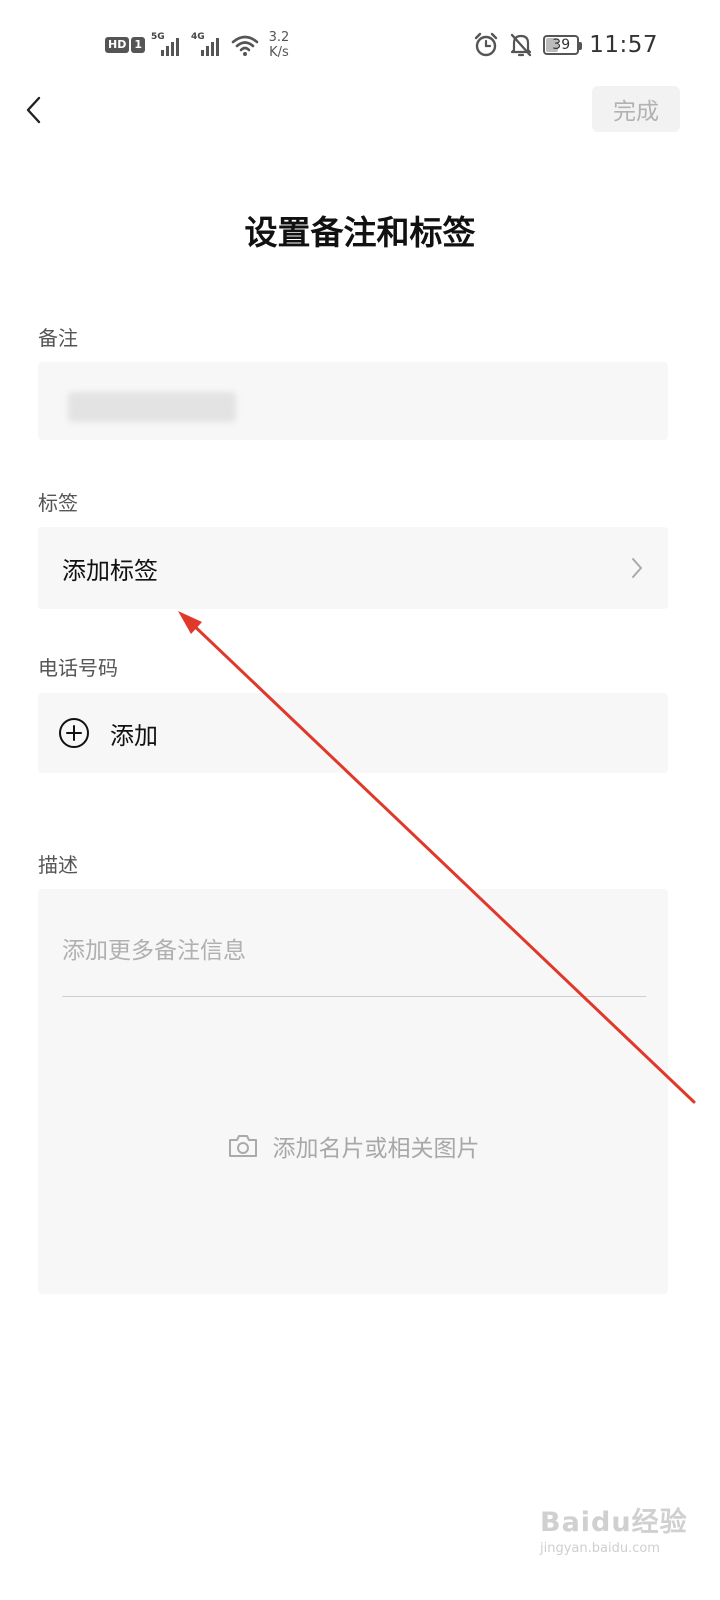 This screenshot has height=1600, width=720. I want to click on status-left: HD 1 5G 4G 3.2 K/s, so click(199, 45).